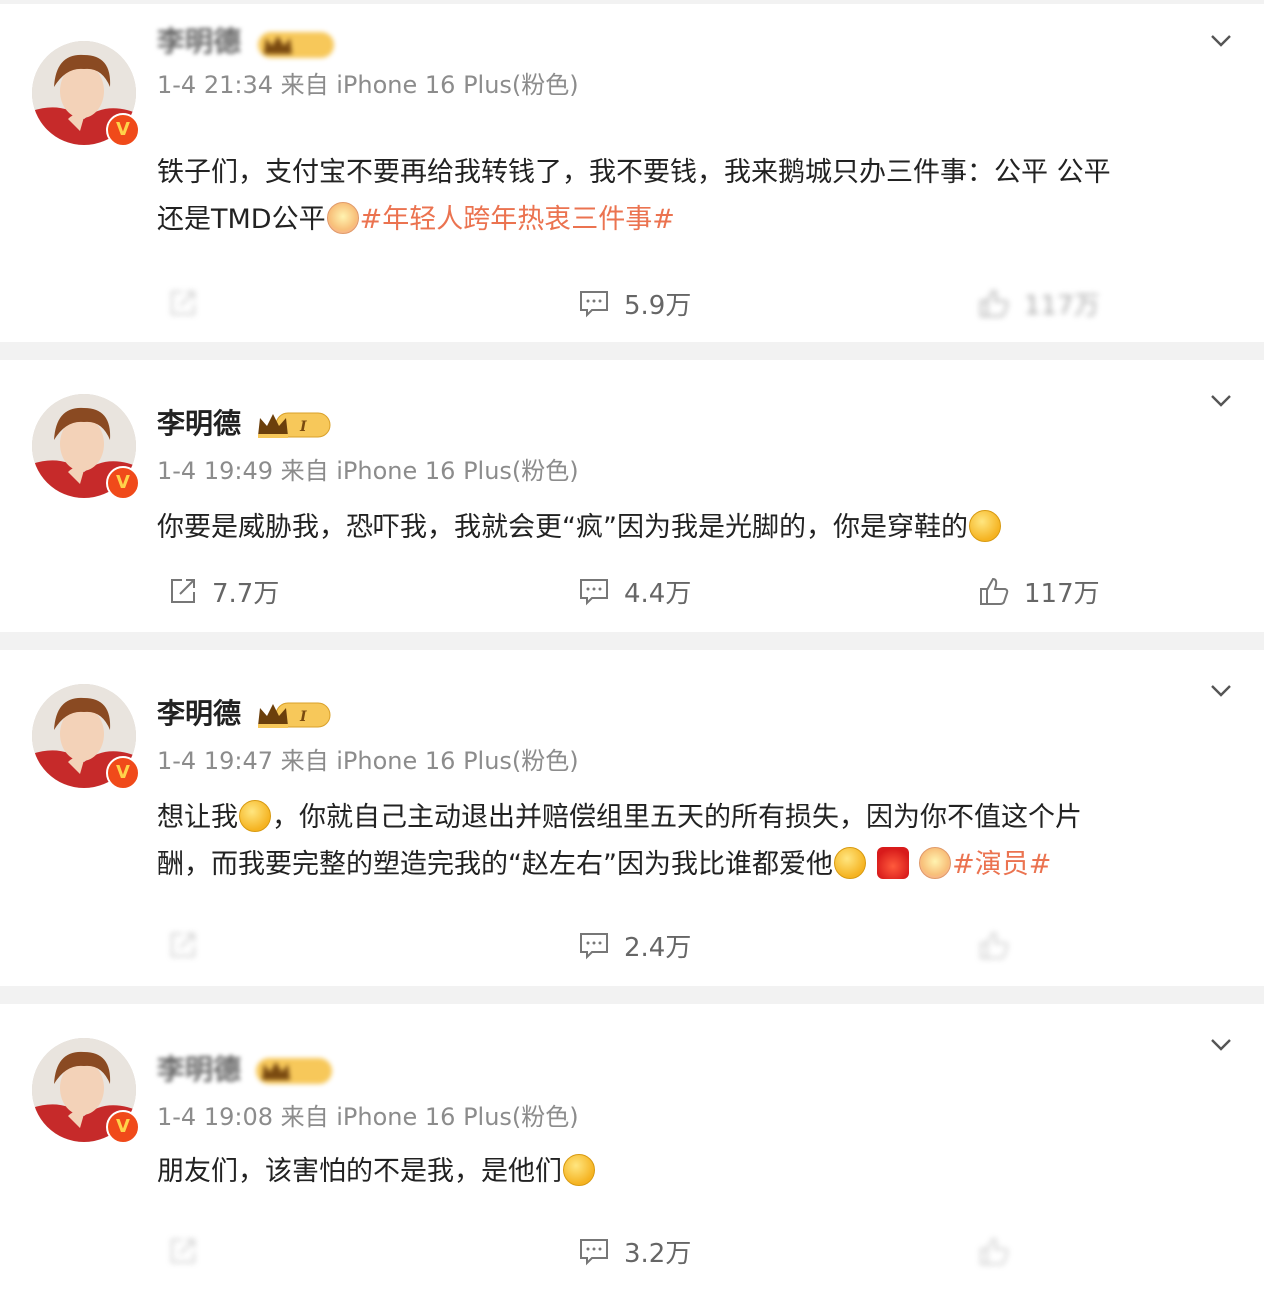 This screenshot has width=1264, height=1294. Describe the element at coordinates (658, 305) in the screenshot. I see `comment-count: 5.9万` at that location.